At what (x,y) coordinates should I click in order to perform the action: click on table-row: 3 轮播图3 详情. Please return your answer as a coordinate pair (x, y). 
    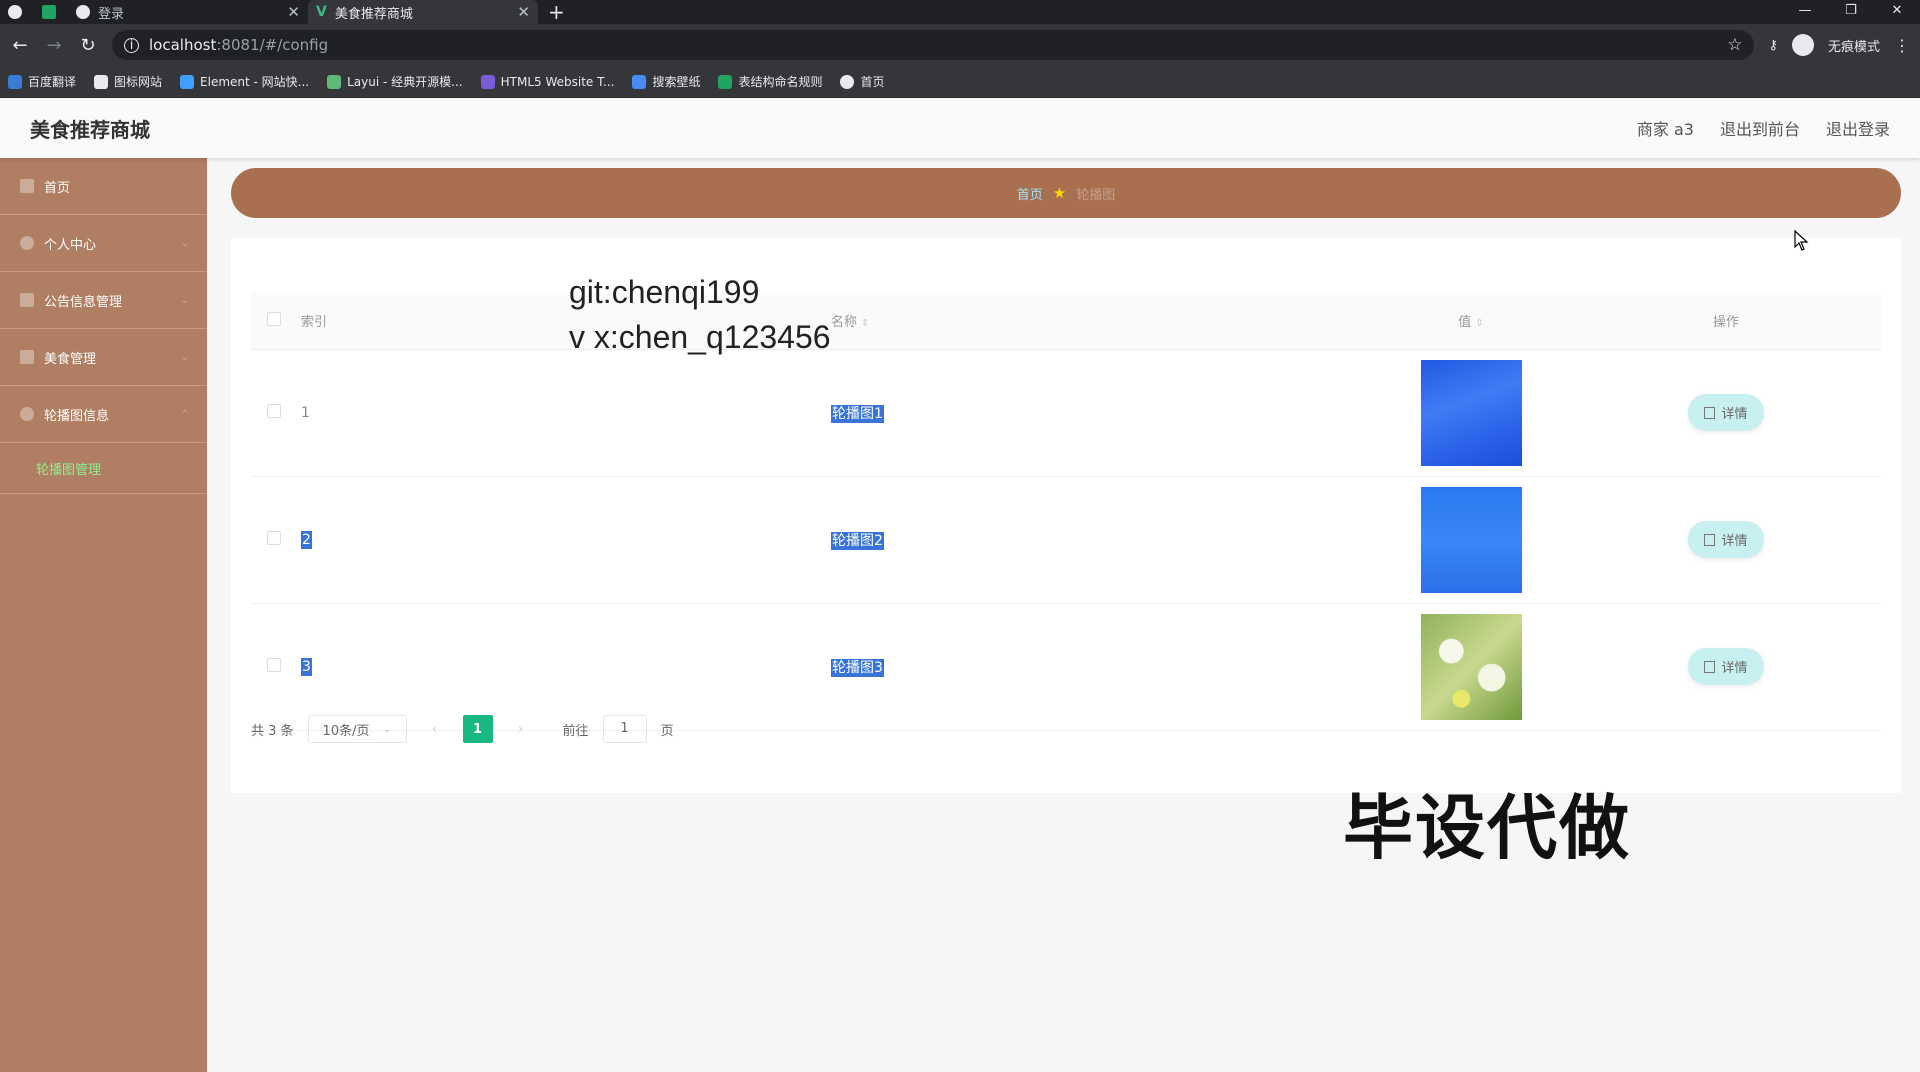
    Looking at the image, I should click on (1066, 667).